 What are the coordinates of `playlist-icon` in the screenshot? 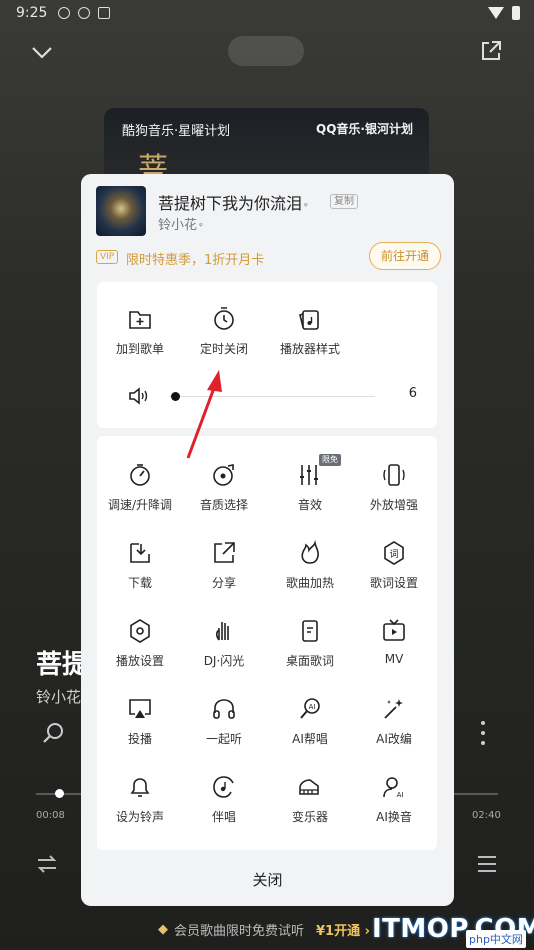 It's located at (487, 864).